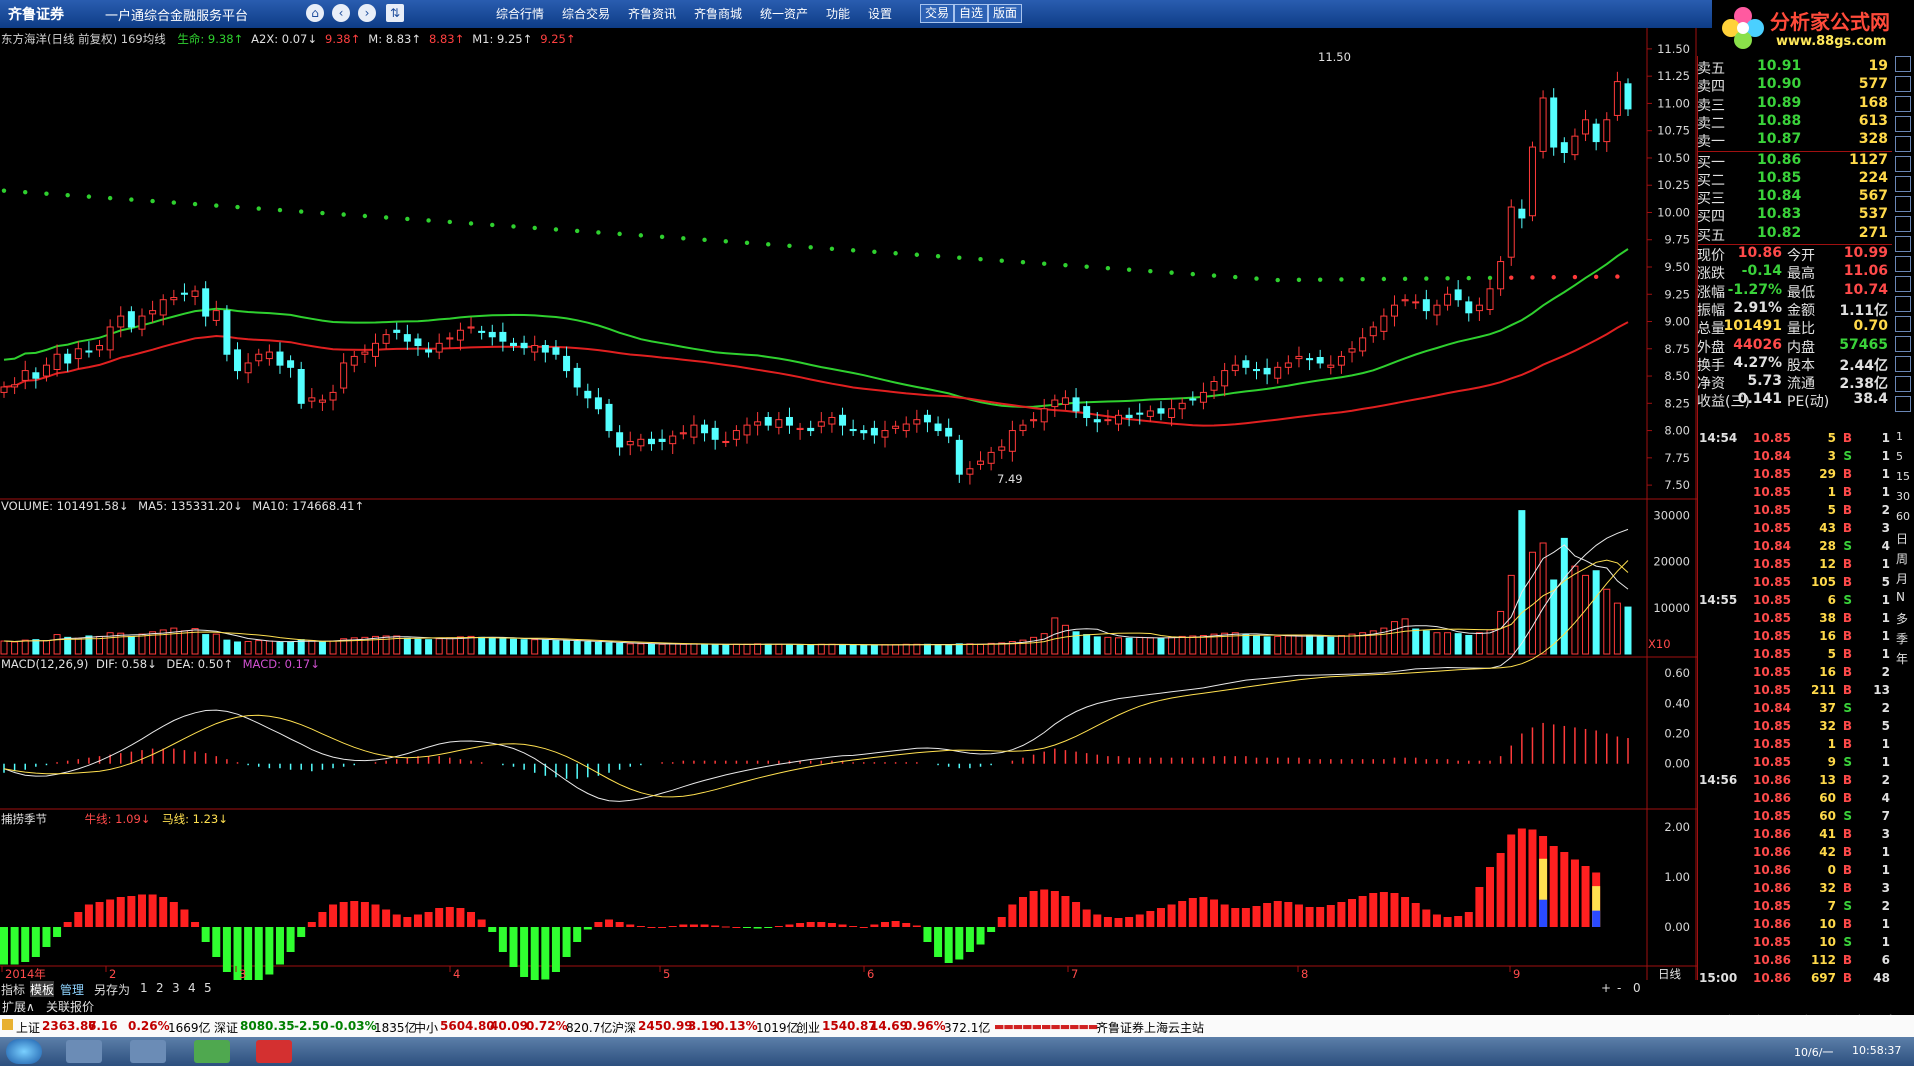 This screenshot has height=1066, width=1914. I want to click on template-number-tab: 2, so click(160, 988).